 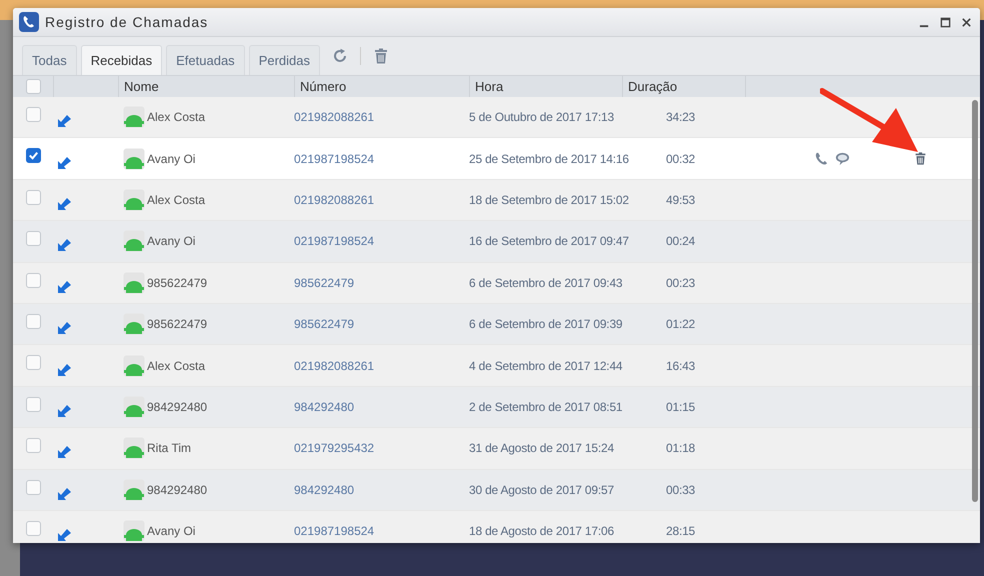 What do you see at coordinates (650, 86) in the screenshot?
I see `column-header: Duração` at bounding box center [650, 86].